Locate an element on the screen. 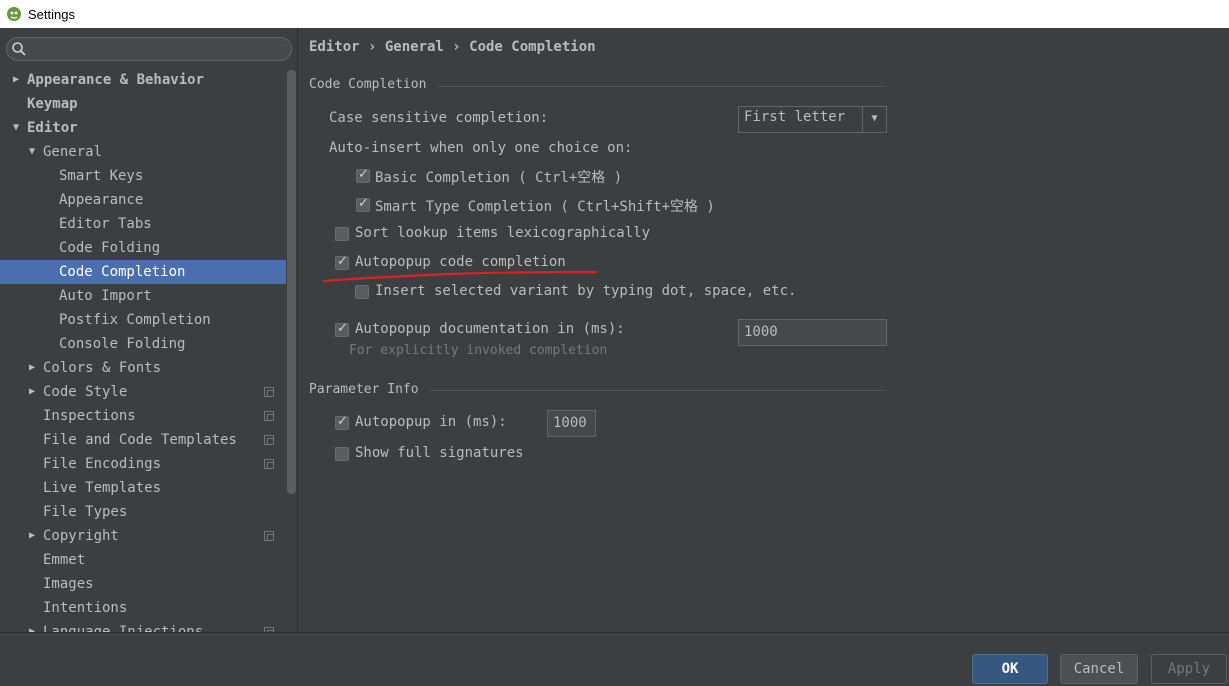 This screenshot has height=686, width=1229. sidebar-item-smart-keys: Smart Keys is located at coordinates (143, 176).